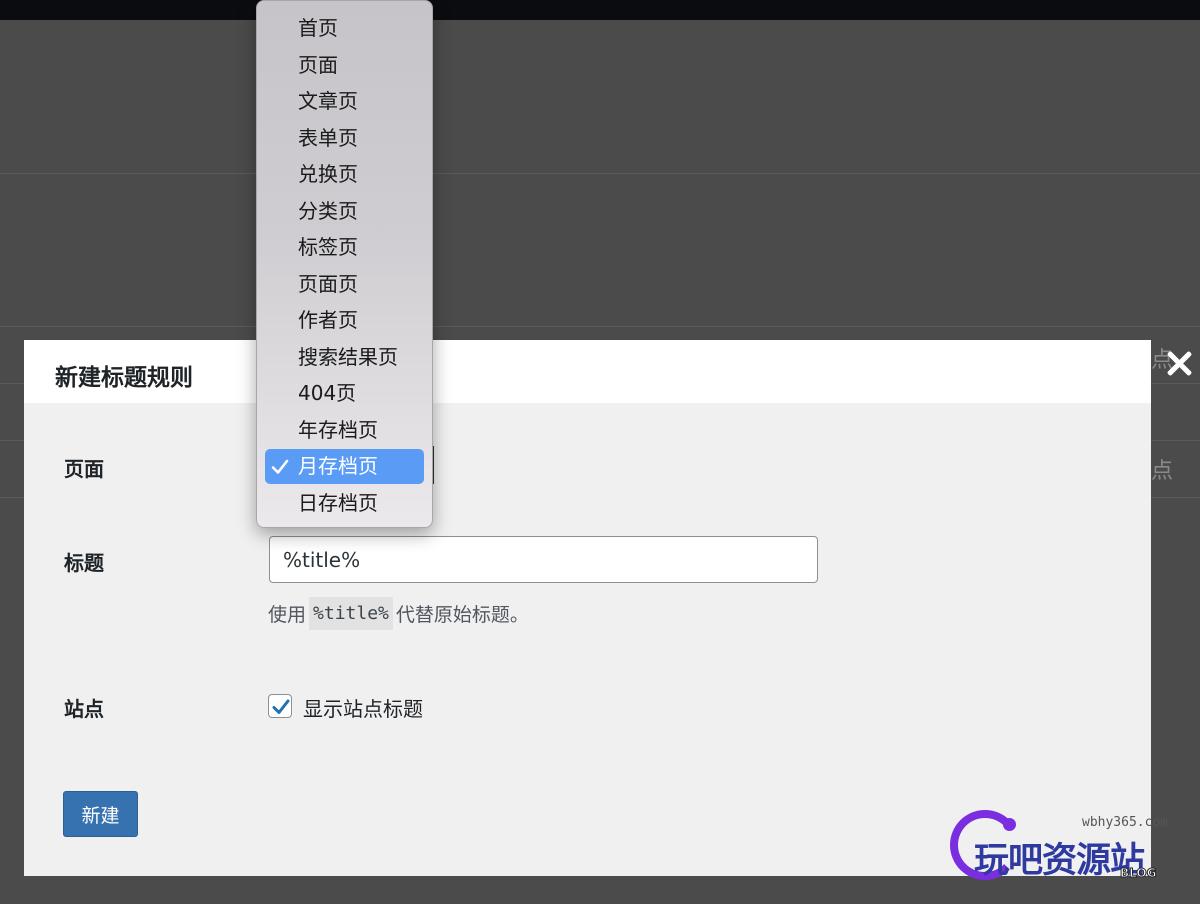 This screenshot has height=904, width=1200. I want to click on show-site-title-checkbox, so click(280, 706).